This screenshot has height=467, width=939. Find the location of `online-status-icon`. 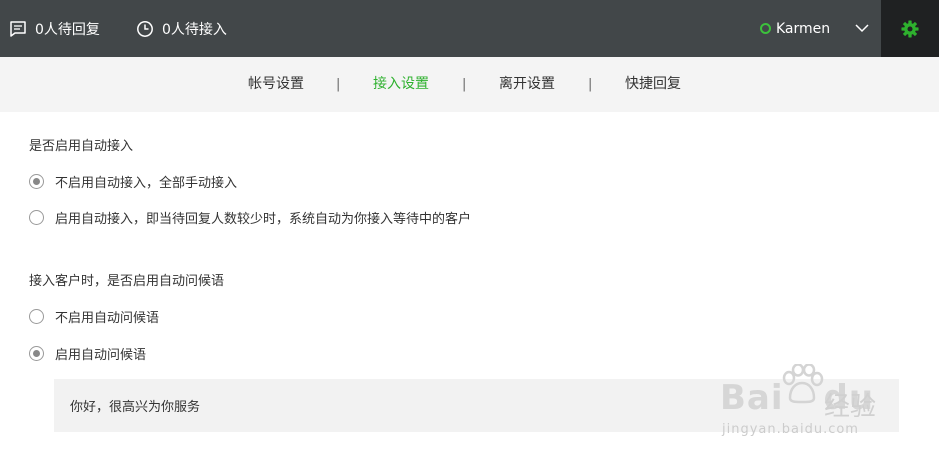

online-status-icon is located at coordinates (765, 28).